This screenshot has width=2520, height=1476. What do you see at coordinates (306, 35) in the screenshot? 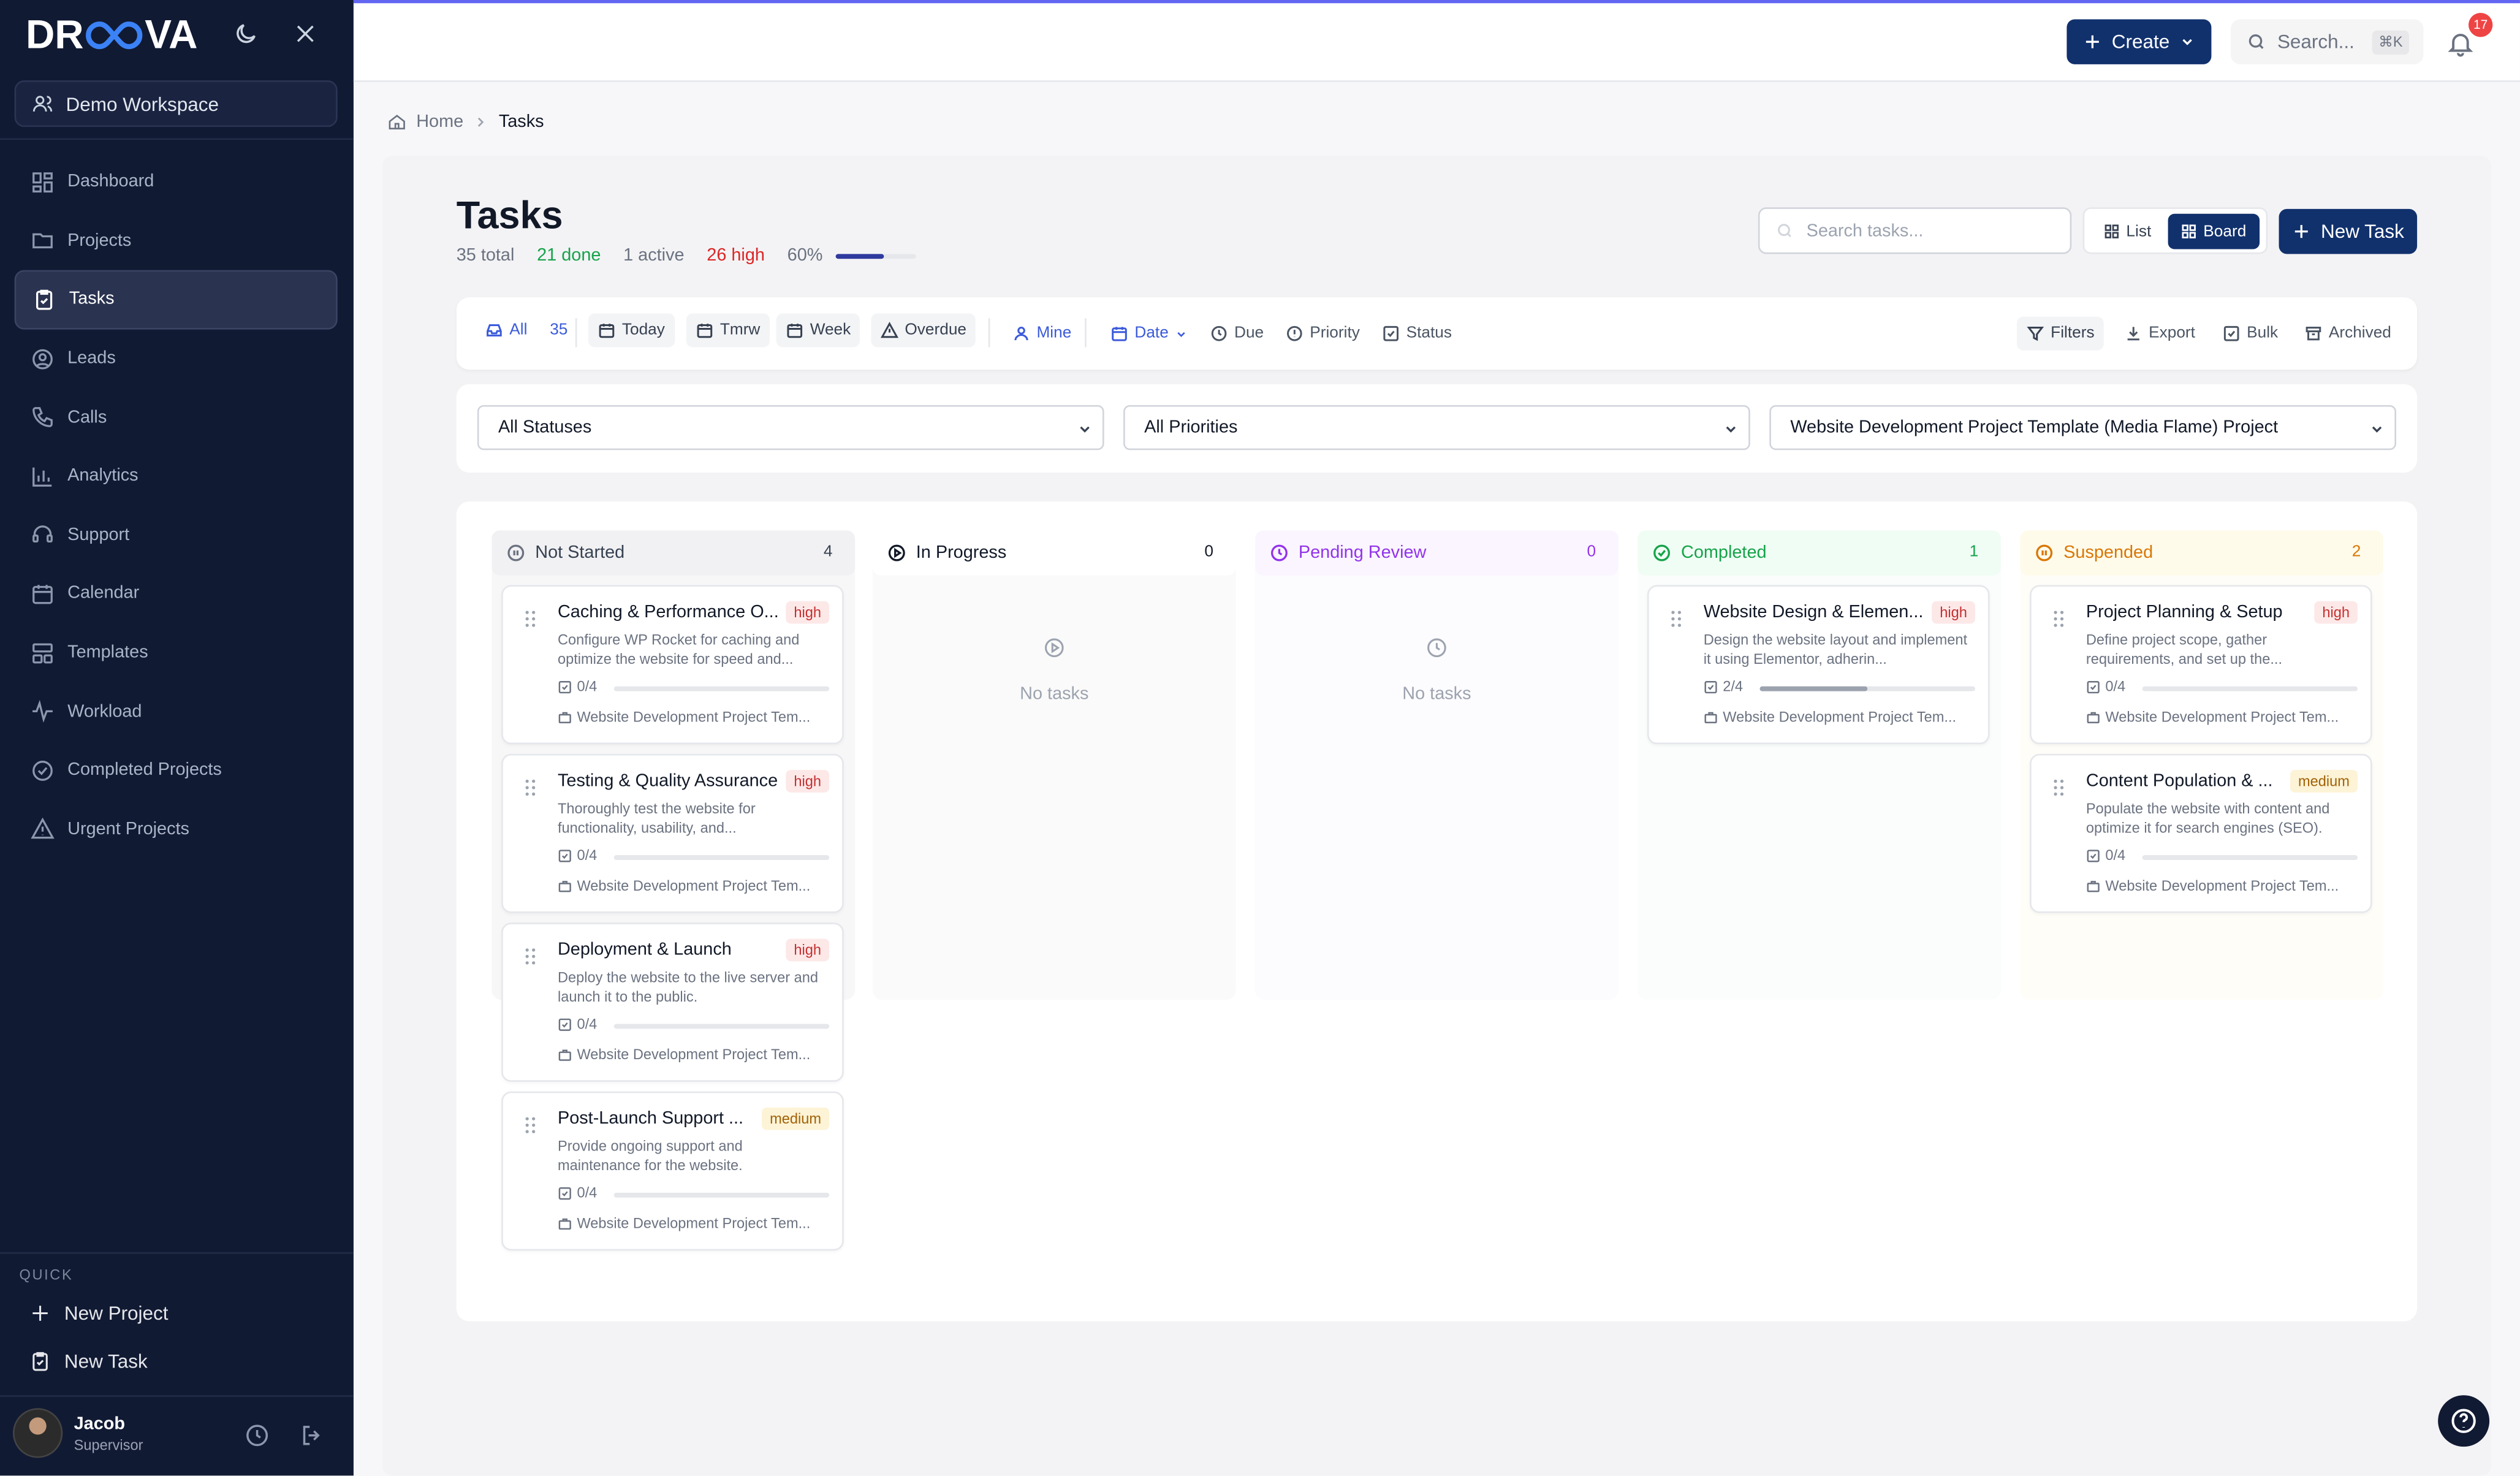
I see `close-icon` at bounding box center [306, 35].